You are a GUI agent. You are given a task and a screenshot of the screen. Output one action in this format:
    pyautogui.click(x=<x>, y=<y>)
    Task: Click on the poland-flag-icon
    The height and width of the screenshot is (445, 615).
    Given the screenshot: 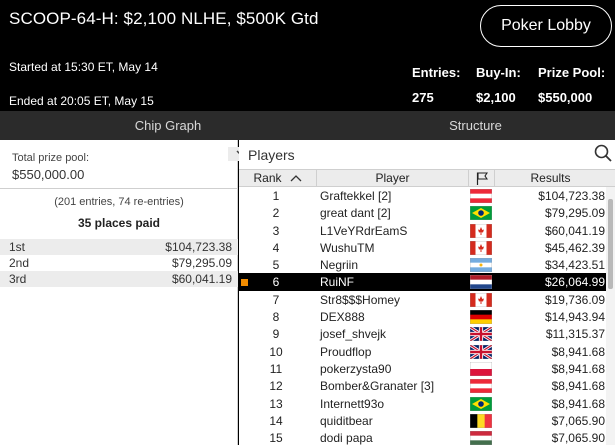 What is the action you would take?
    pyautogui.click(x=481, y=368)
    